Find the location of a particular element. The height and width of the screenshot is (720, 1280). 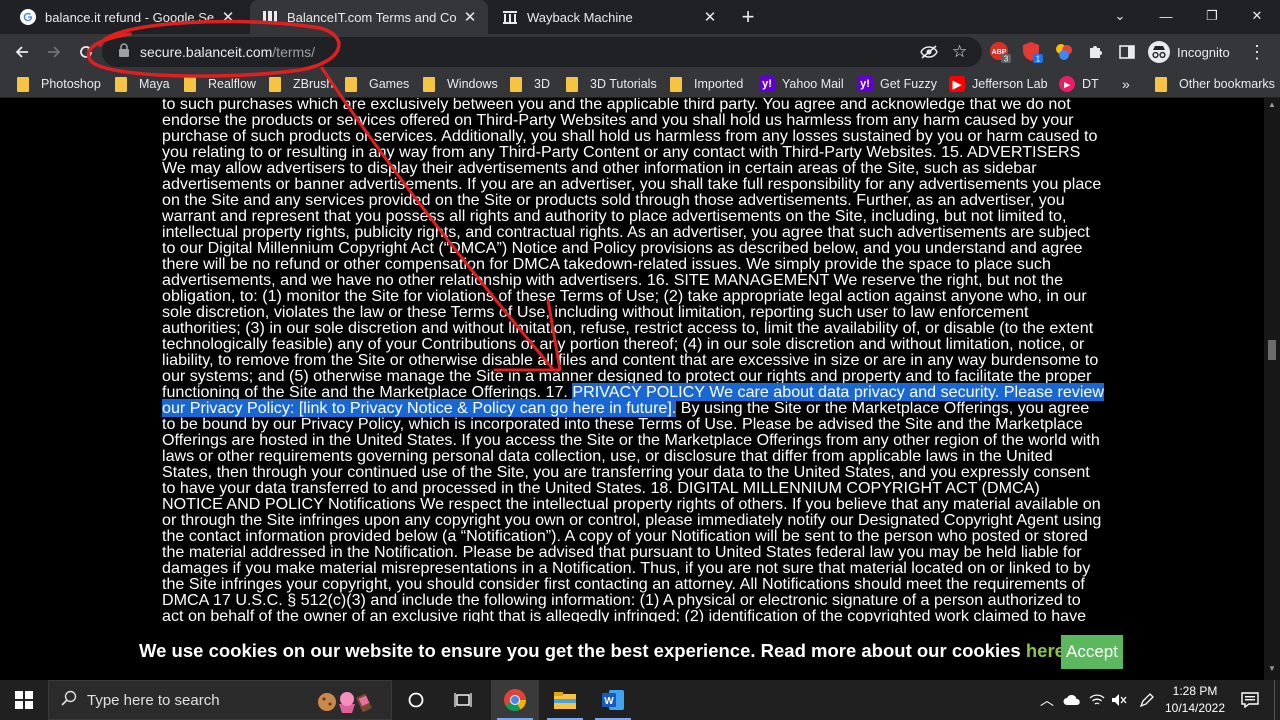

bookmark-games: Games is located at coordinates (377, 84).